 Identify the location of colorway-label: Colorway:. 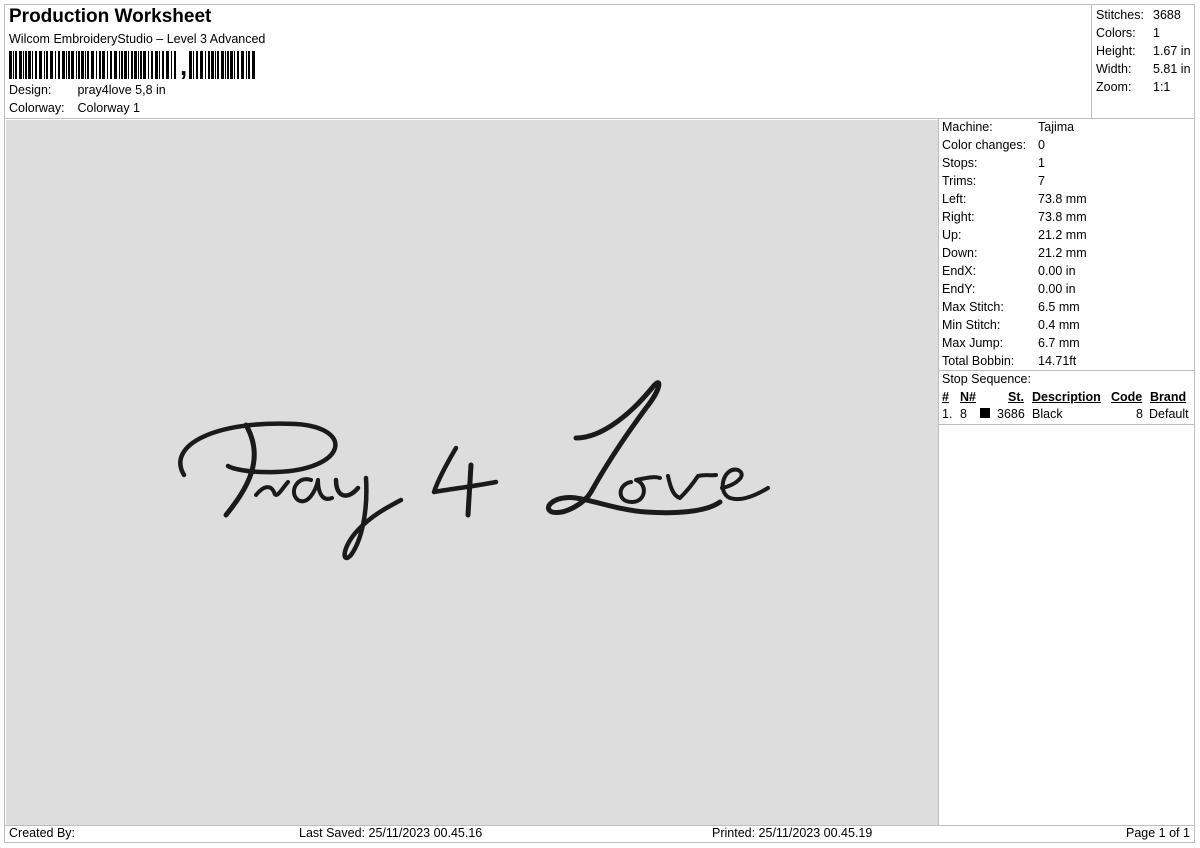
(37, 108).